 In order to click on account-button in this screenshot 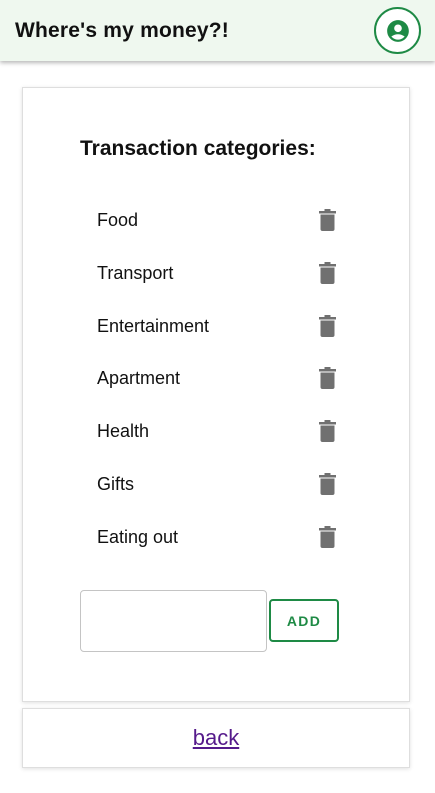, I will do `click(397, 30)`.